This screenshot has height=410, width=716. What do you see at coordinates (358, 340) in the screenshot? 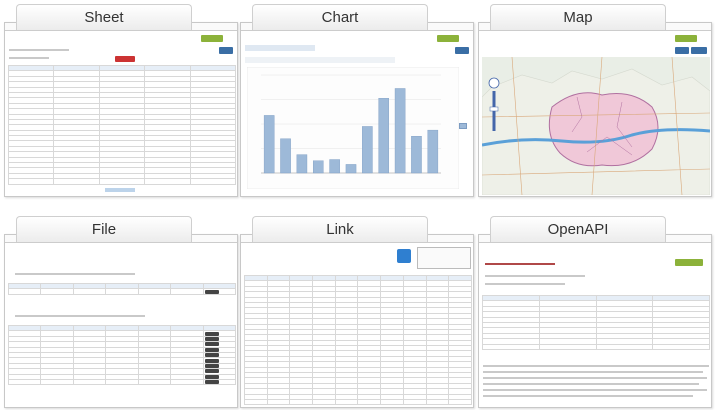
I see `link-table` at bounding box center [358, 340].